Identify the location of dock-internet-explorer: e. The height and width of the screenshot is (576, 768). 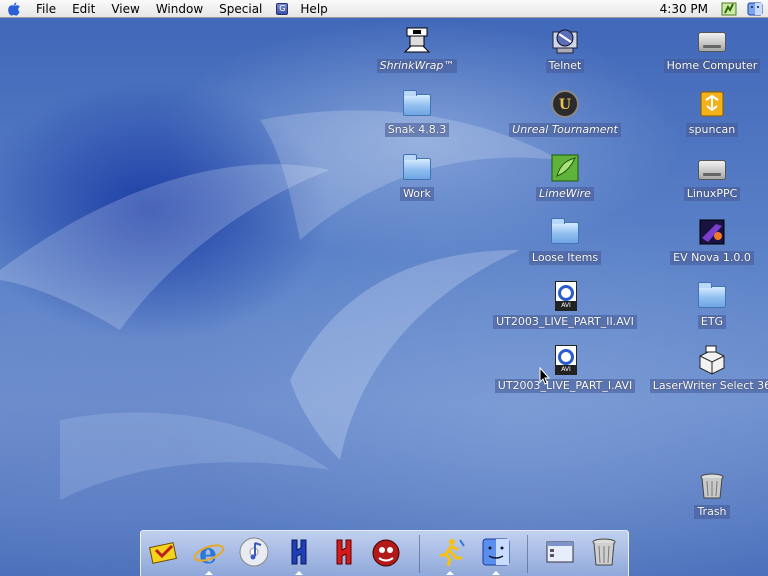
(209, 553).